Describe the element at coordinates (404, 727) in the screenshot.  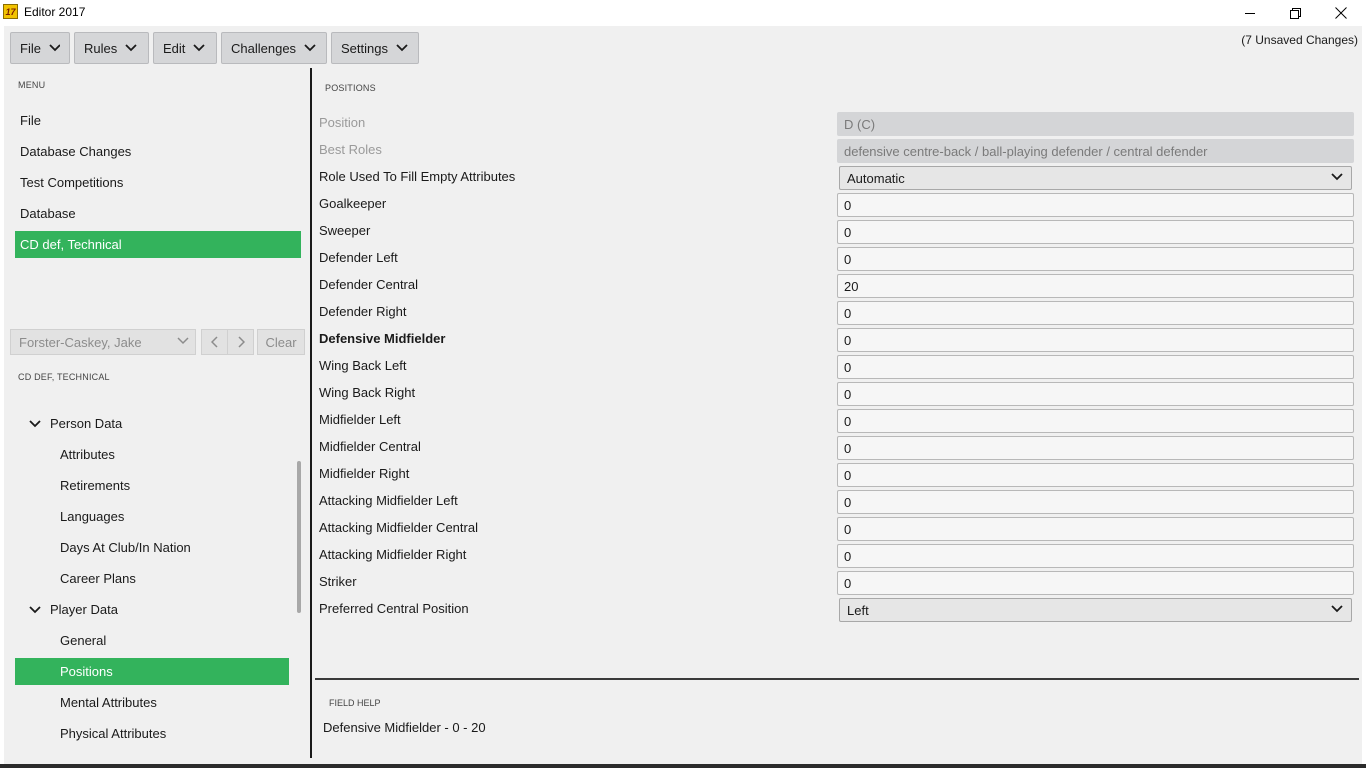
I see `field-help-text: Defensive Midfielder - 0 - 20` at that location.